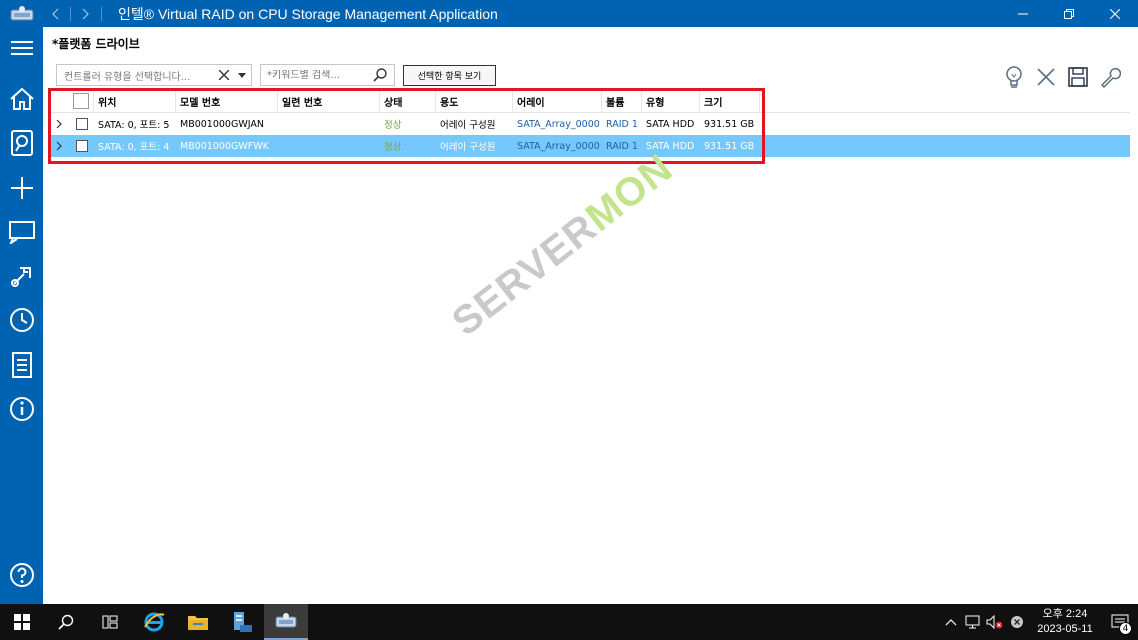 The width and height of the screenshot is (1138, 640). What do you see at coordinates (671, 101) in the screenshot?
I see `column-header-type: 유형` at bounding box center [671, 101].